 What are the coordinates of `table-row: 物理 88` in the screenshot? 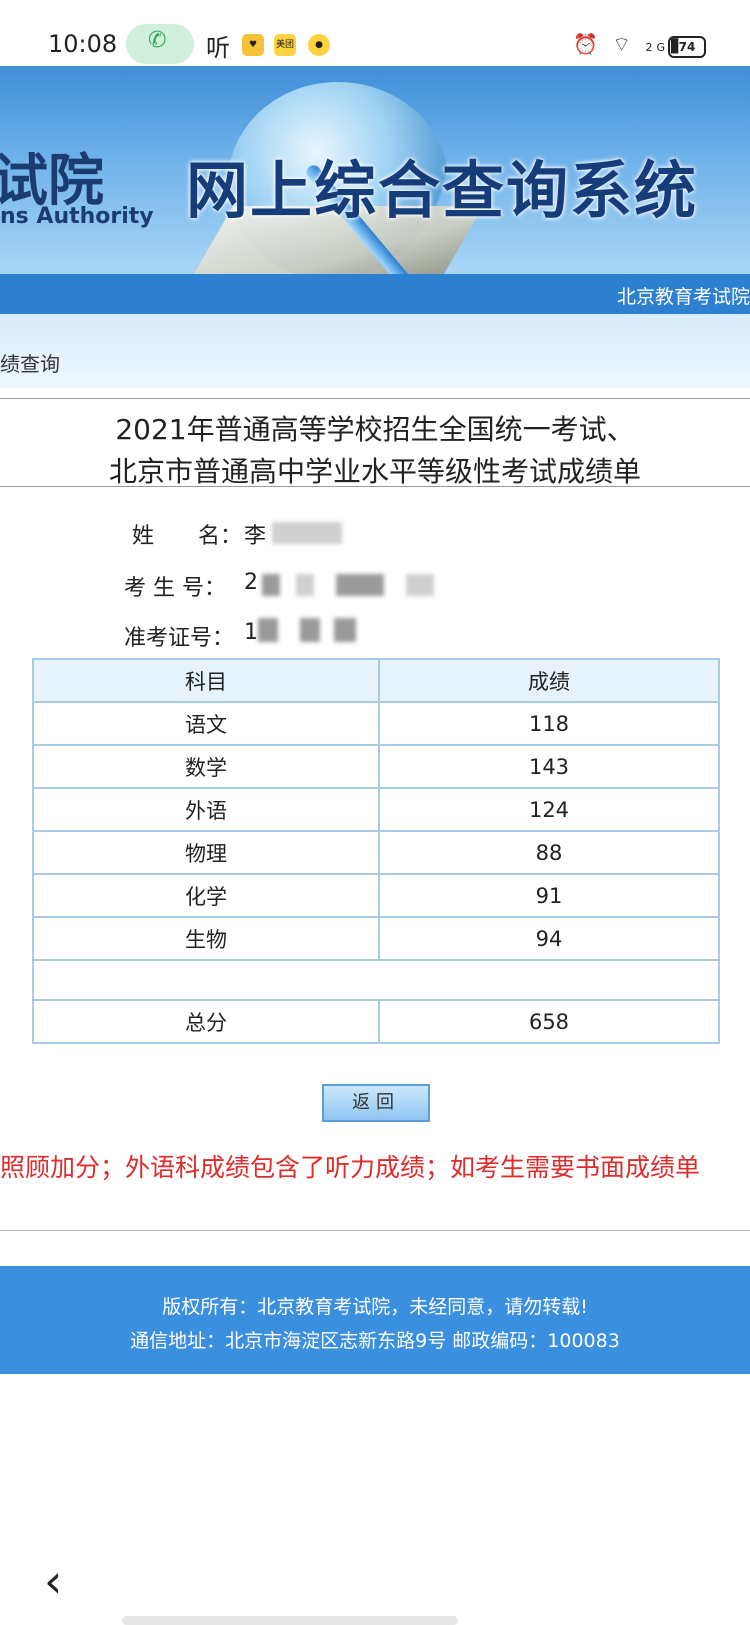 It's located at (376, 852).